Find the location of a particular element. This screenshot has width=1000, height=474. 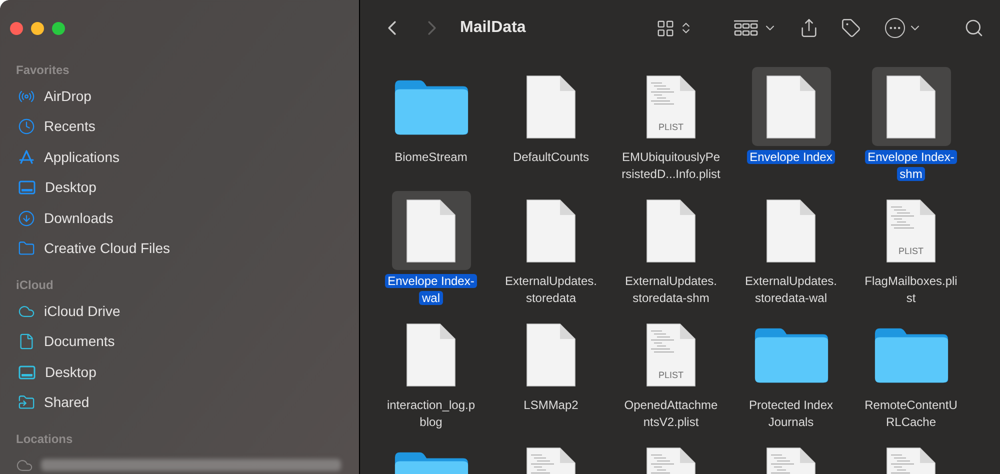

tag-icon is located at coordinates (851, 28).